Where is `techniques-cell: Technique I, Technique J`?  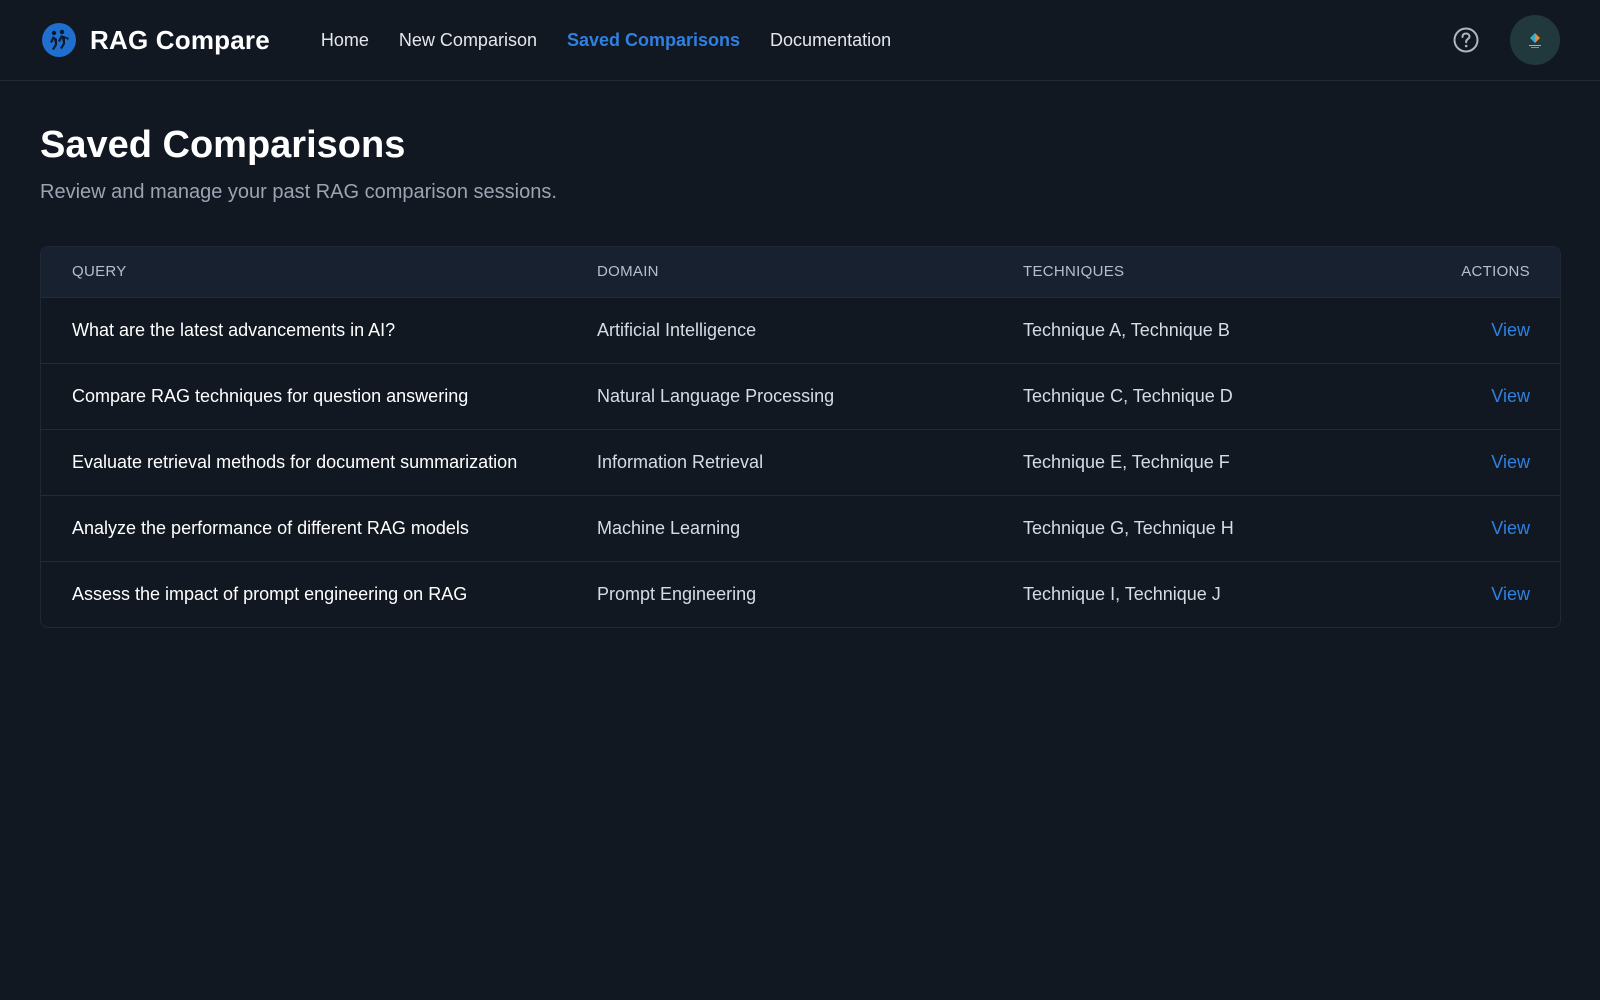
techniques-cell: Technique I, Technique J is located at coordinates (1122, 593).